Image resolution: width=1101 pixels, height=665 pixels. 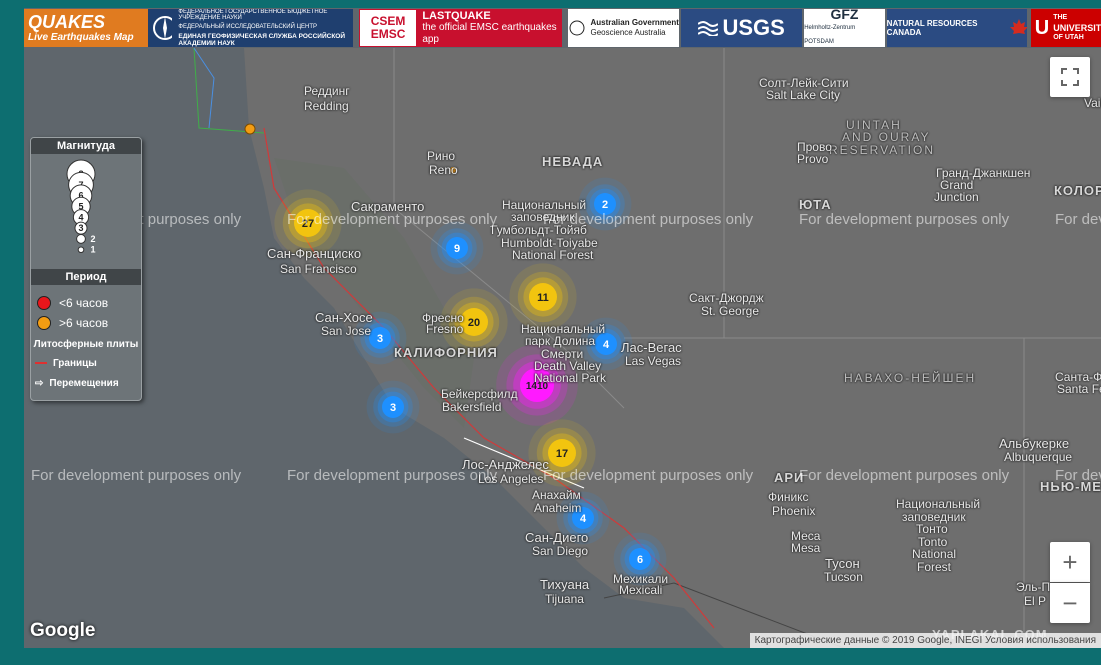 What do you see at coordinates (815, 204) in the screenshot?
I see `map-label-utah: ЮТА` at bounding box center [815, 204].